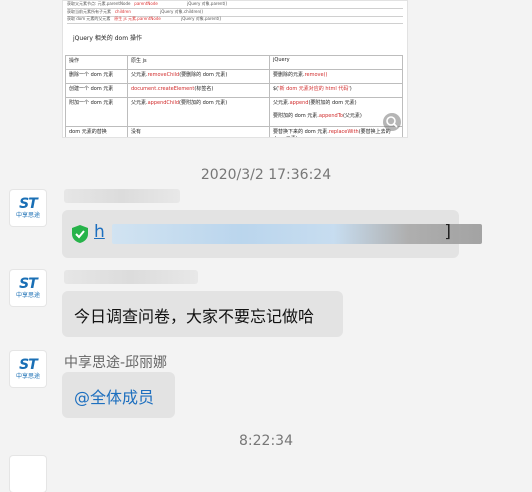 Image resolution: width=532 pixels, height=492 pixels. What do you see at coordinates (202, 314) in the screenshot?
I see `text-message-bubble: 今日调查问卷，大家不要忘记做哈` at bounding box center [202, 314].